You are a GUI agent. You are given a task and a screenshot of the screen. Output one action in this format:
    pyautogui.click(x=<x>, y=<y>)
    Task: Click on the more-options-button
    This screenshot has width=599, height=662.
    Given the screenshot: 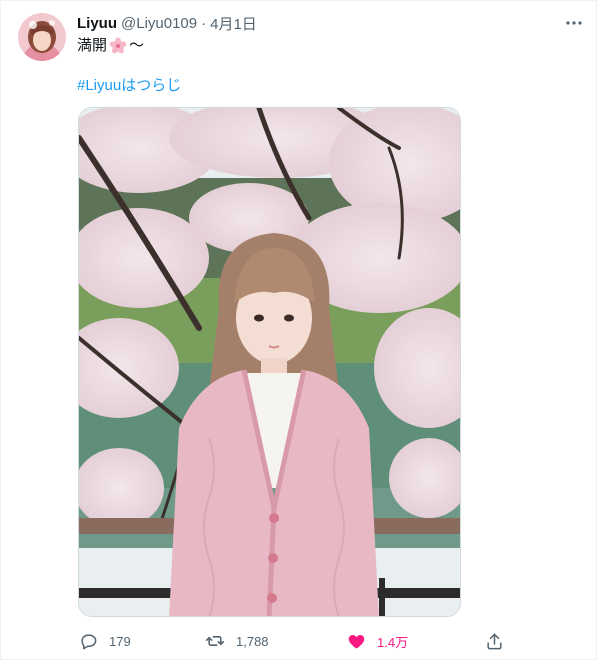 What is the action you would take?
    pyautogui.click(x=574, y=23)
    